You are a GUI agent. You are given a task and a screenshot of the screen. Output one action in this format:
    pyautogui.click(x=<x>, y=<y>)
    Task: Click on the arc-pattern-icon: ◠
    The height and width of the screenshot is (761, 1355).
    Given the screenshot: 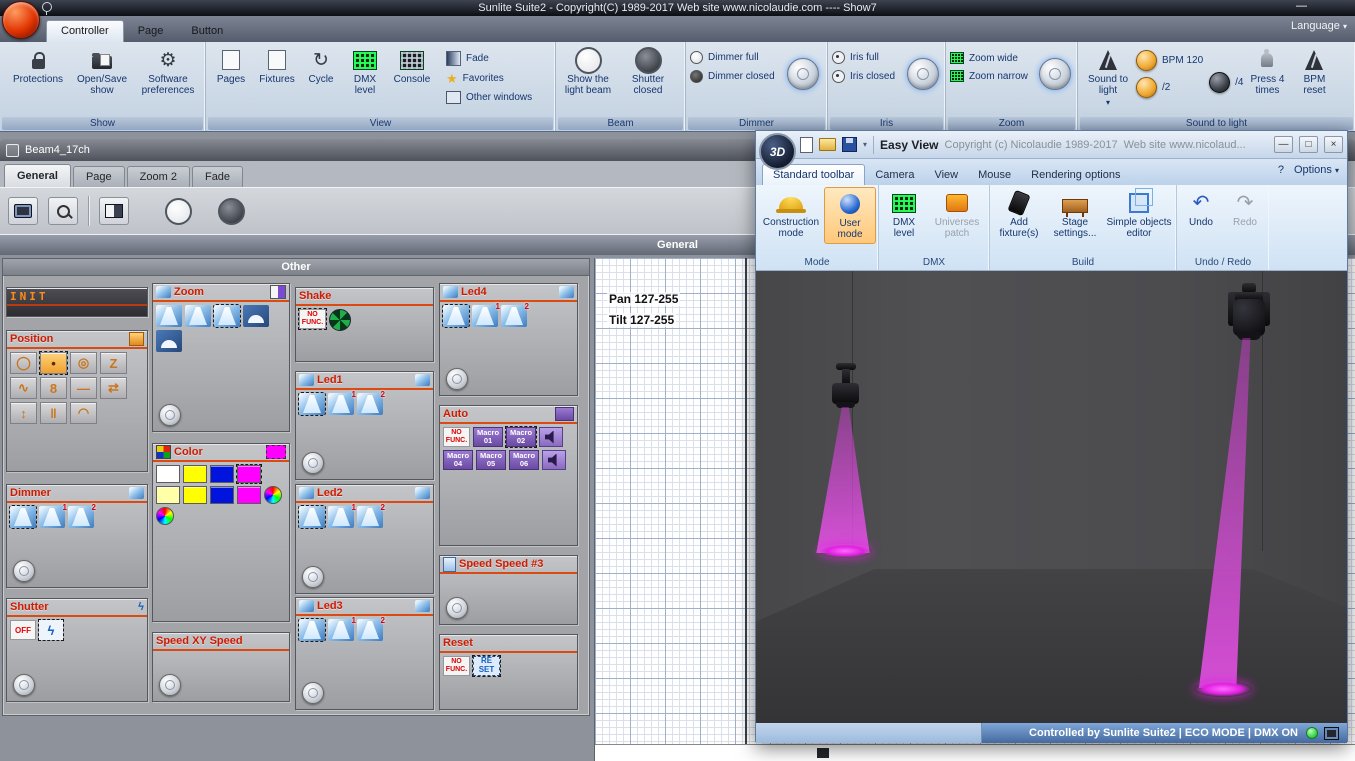 What is the action you would take?
    pyautogui.click(x=83, y=413)
    